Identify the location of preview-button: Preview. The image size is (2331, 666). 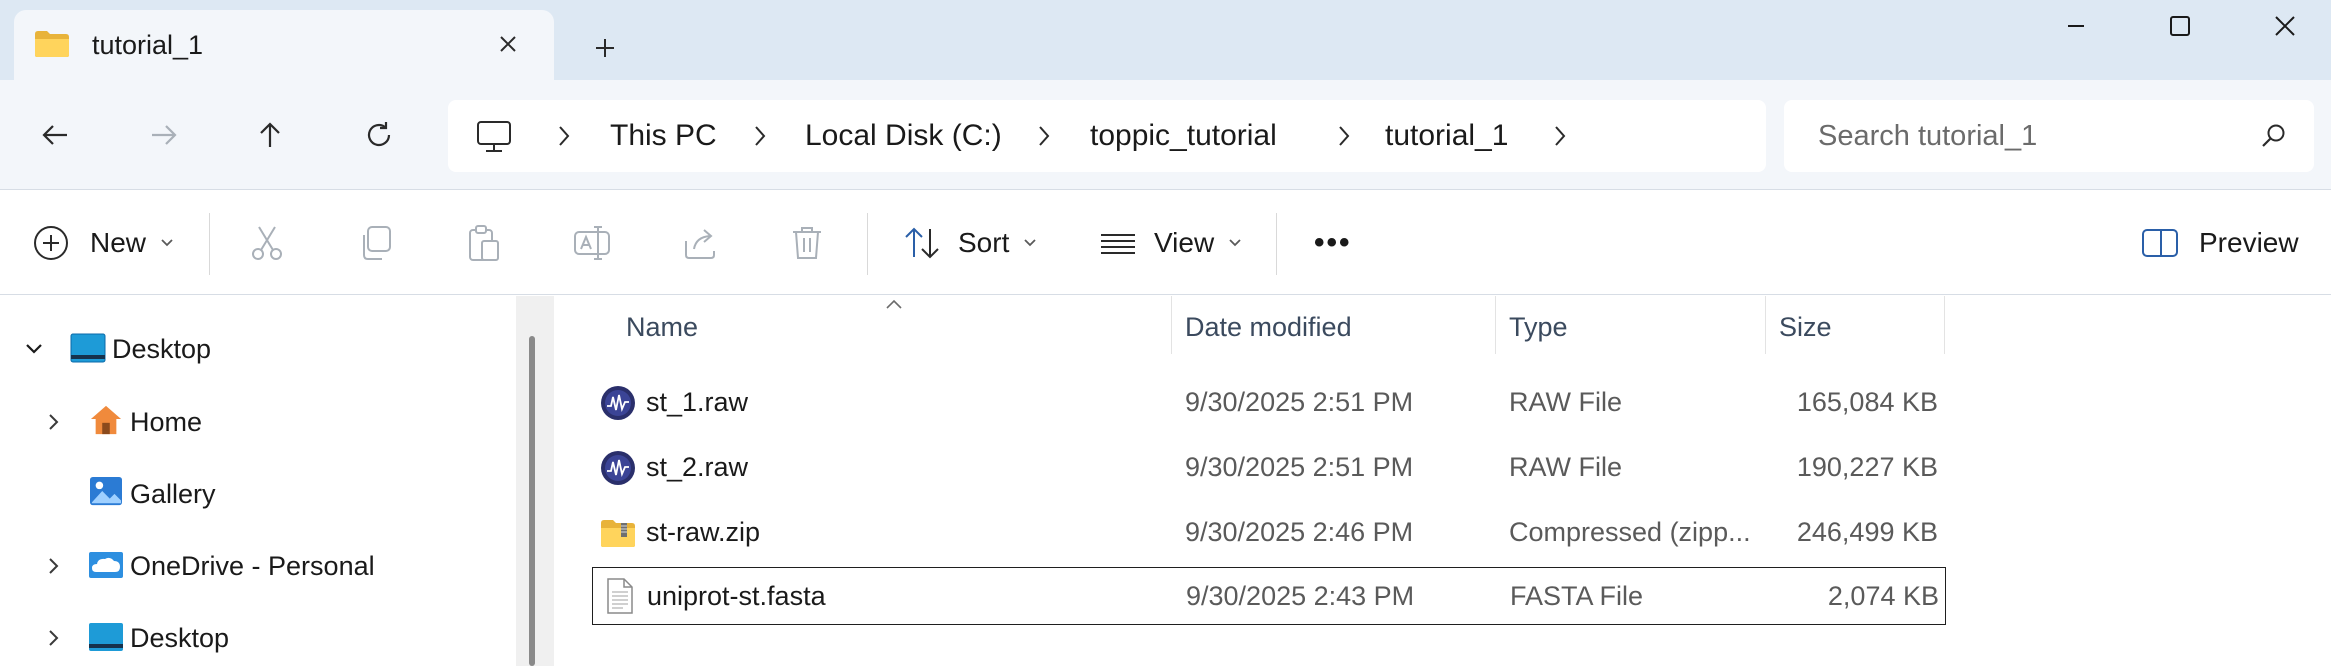
(2220, 243).